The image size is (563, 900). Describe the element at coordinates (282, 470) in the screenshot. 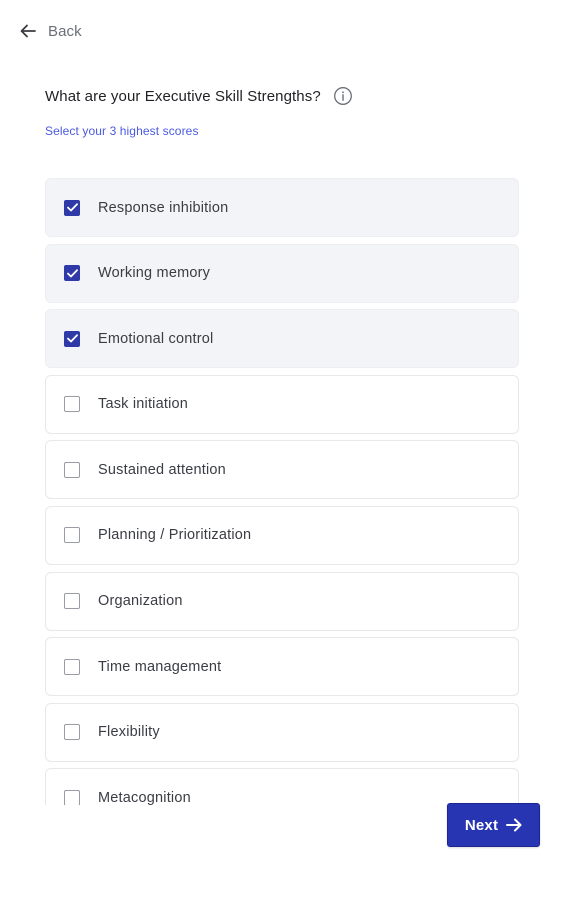

I see `skill-option: Sustained attention` at that location.